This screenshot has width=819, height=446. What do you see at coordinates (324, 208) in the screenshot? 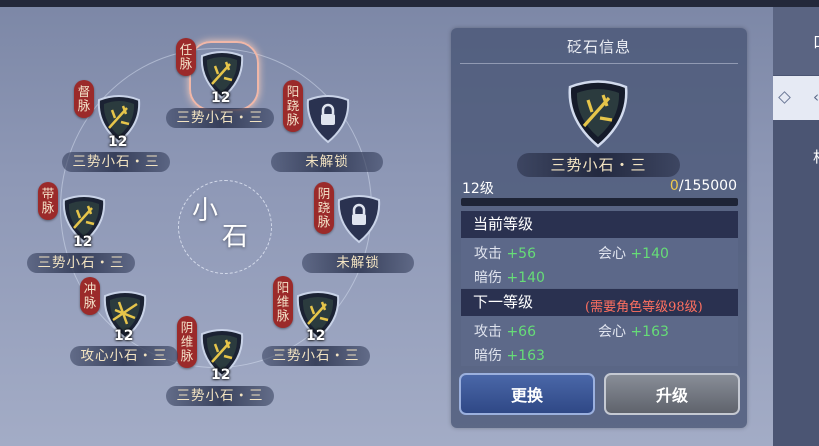
I see `meridian-label: 阴跷脉` at bounding box center [324, 208].